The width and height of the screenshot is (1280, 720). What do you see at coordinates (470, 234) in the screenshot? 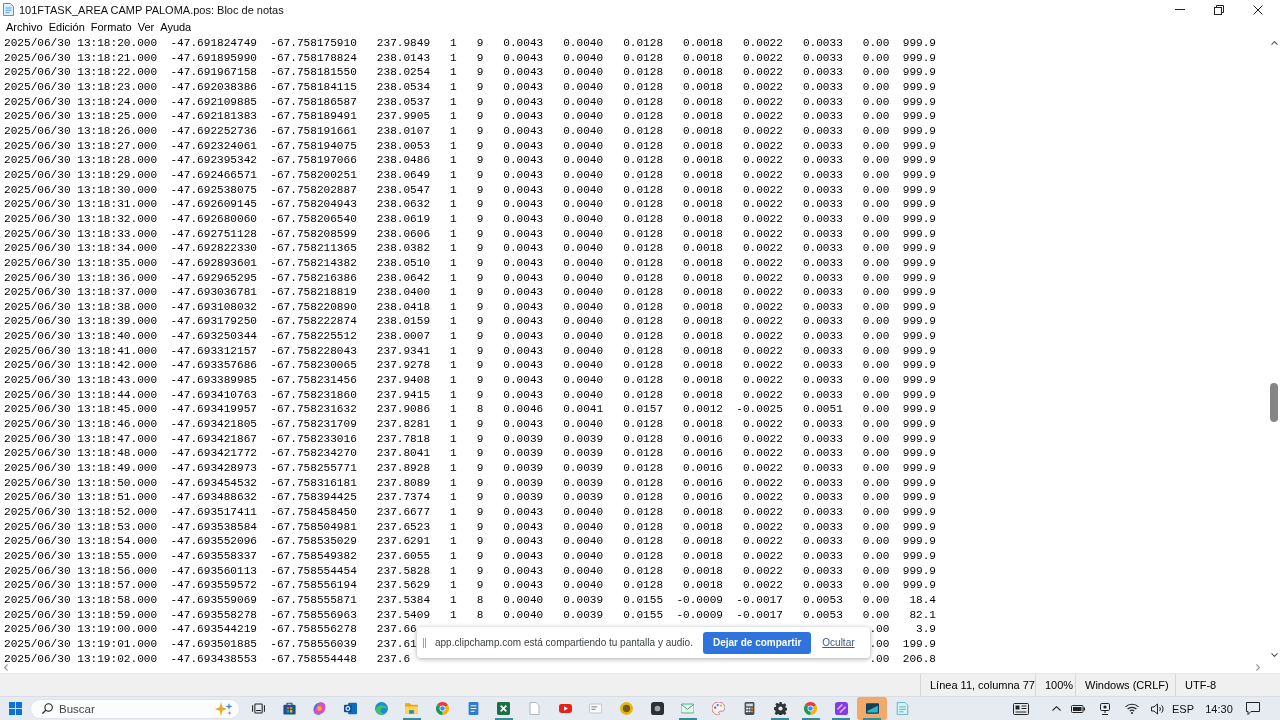
I see `text-line: 2025/06/30 13:18:33.000 -47.692751128 -67.758208599 238.0606 1 9 0.0043 0.0040 0.0128 0.0018 0.0022 0.0033 0.00 999.9` at bounding box center [470, 234].